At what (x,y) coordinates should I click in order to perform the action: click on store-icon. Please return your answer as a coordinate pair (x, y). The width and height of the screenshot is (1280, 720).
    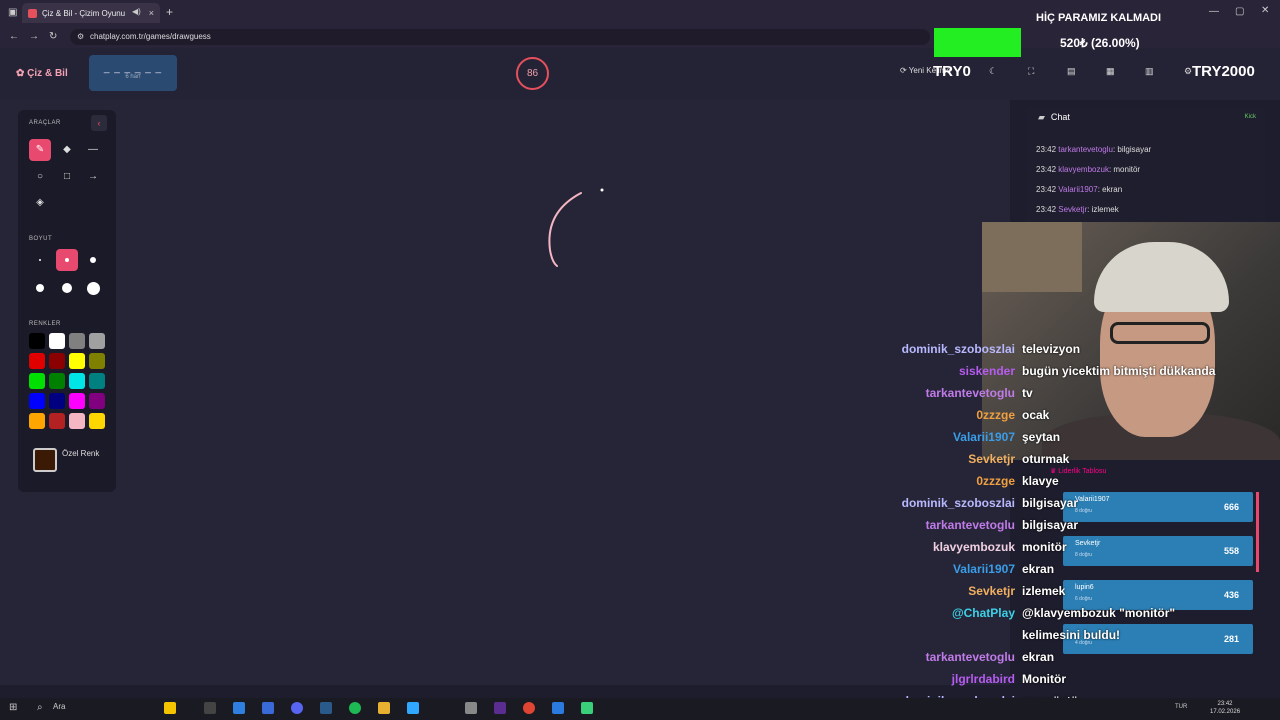
    Looking at the image, I should click on (268, 708).